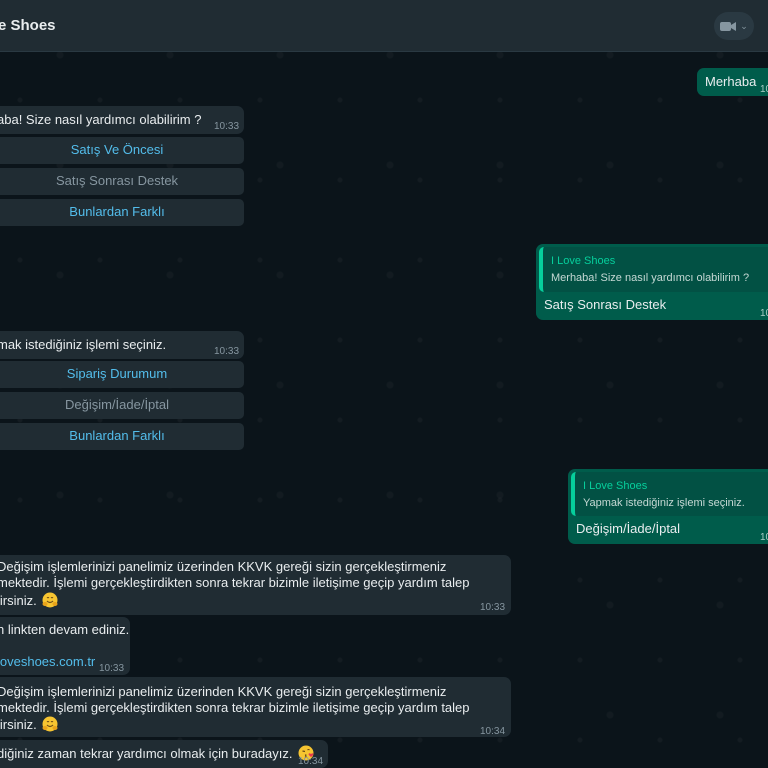 The image size is (768, 768). I want to click on message-text: Değişim/İade/İptal, so click(628, 528).